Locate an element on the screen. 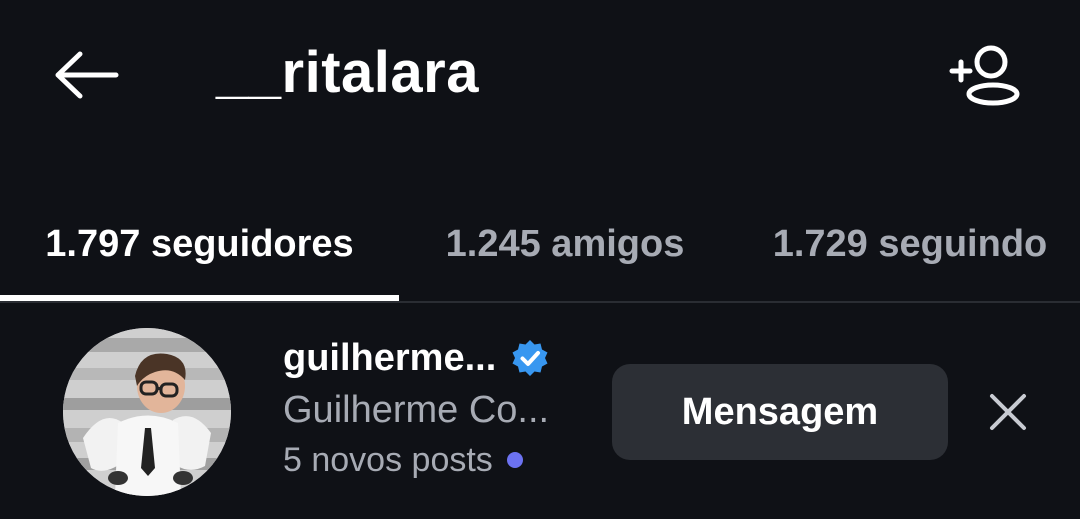 The width and height of the screenshot is (1080, 519). remove-button is located at coordinates (1008, 412).